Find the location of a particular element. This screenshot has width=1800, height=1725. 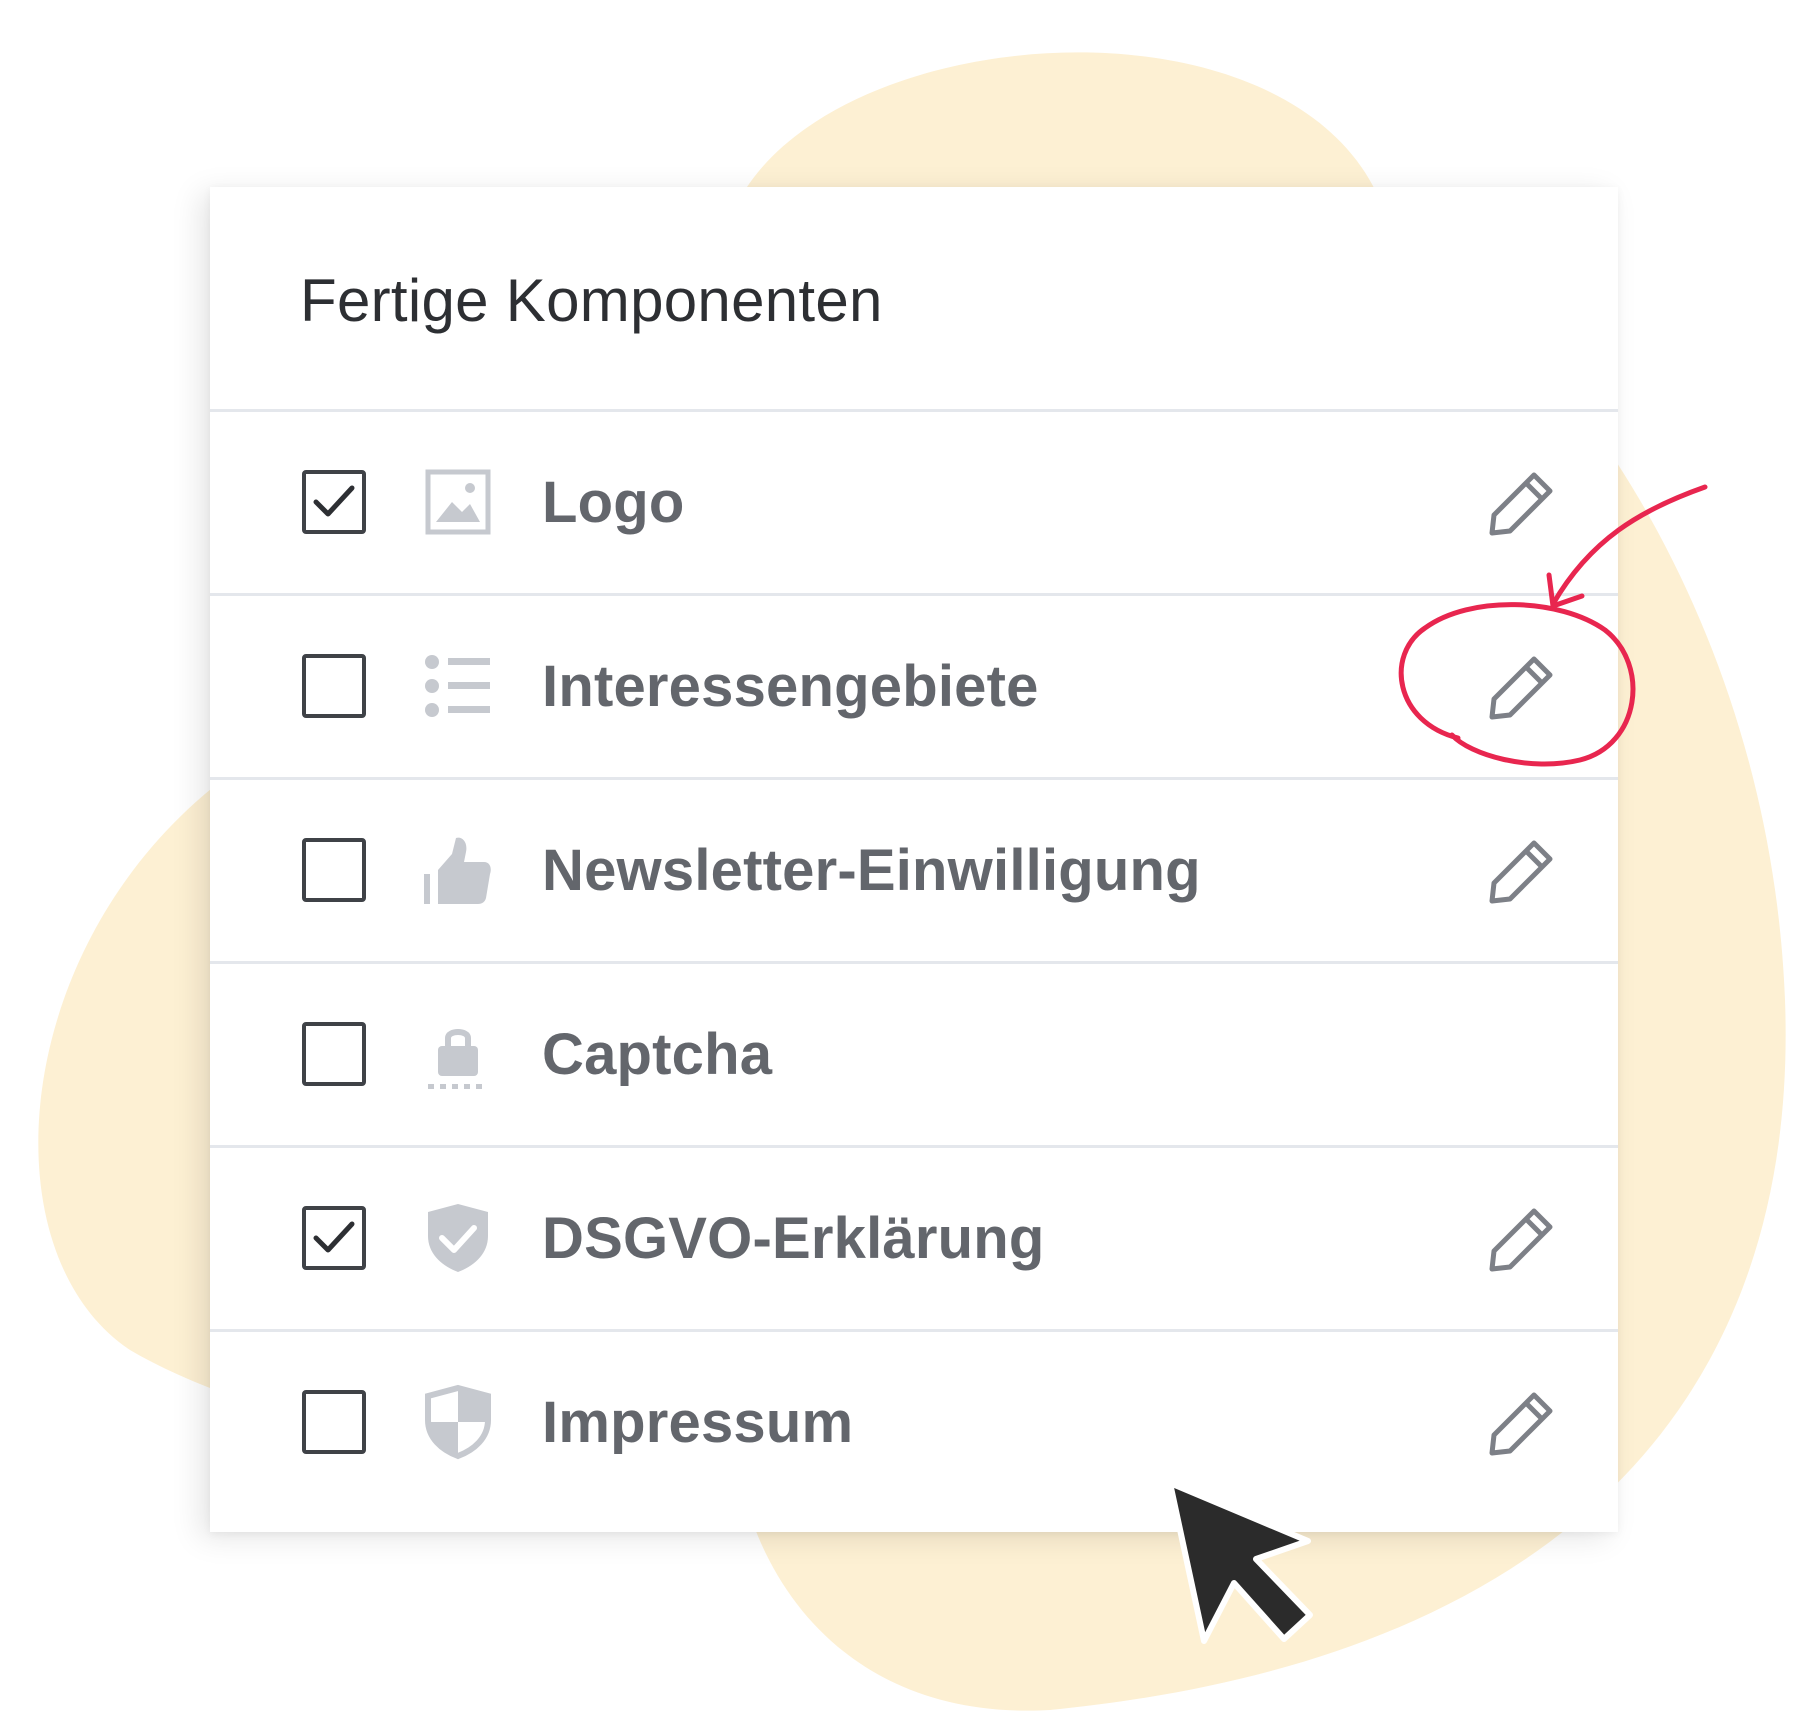

component-row-impressum: Impressum is located at coordinates (914, 1424).